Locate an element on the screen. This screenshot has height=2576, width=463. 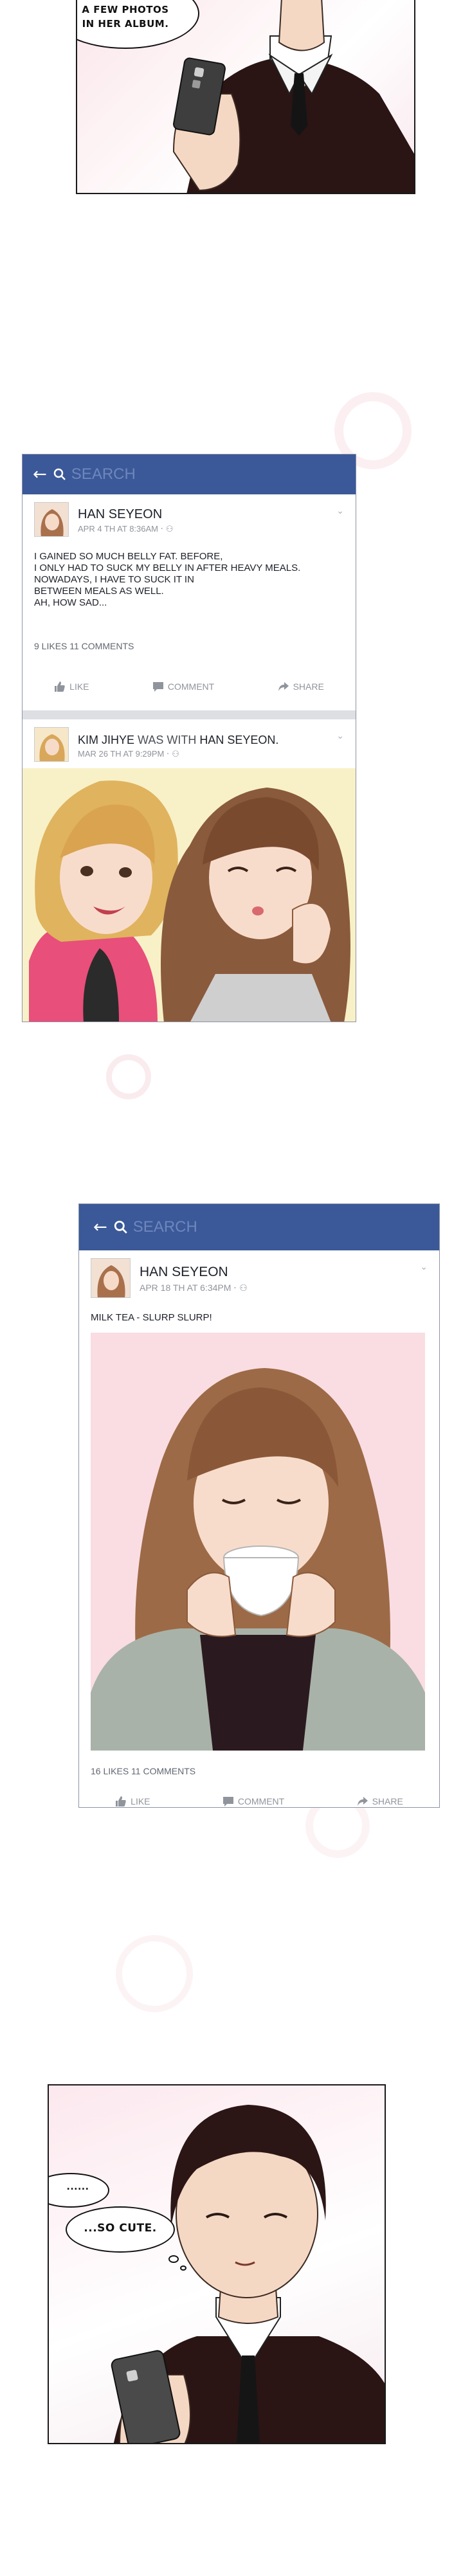
speech-bubble-text: A FEW PHOTOS IN HER ALBUM. is located at coordinates (126, 17).